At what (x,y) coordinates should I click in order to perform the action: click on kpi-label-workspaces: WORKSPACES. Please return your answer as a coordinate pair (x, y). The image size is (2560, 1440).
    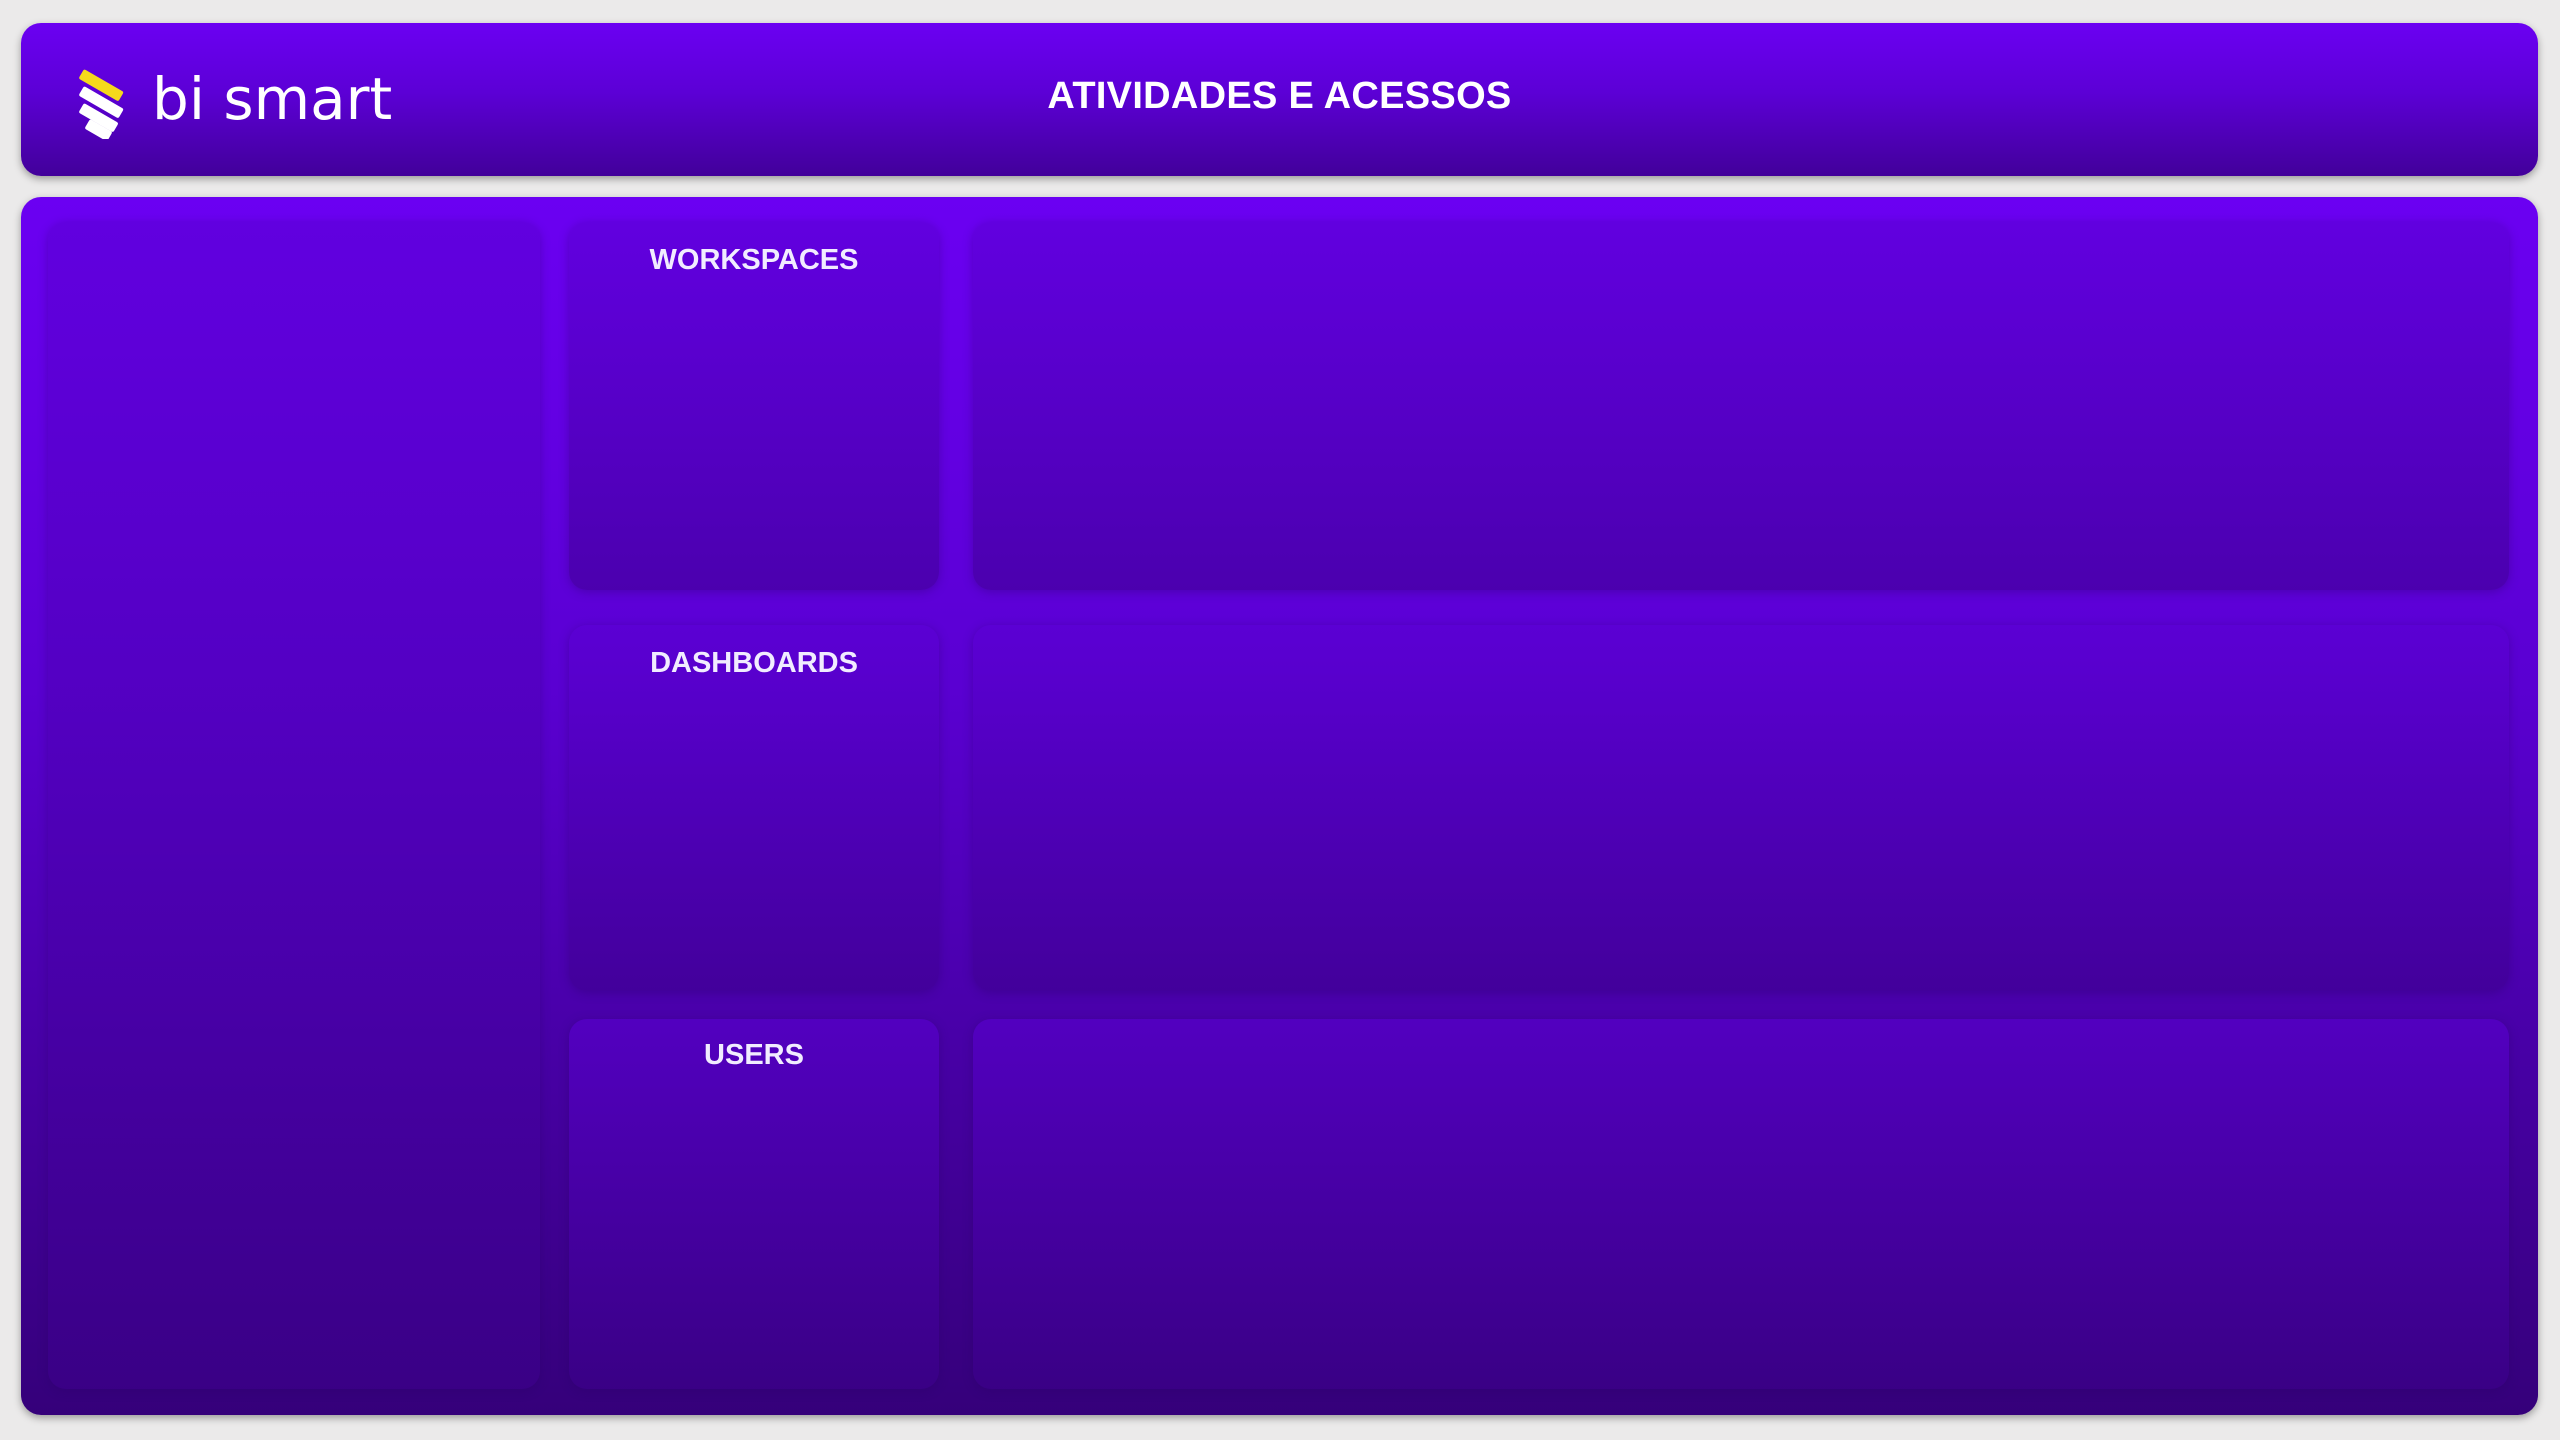
    Looking at the image, I should click on (754, 260).